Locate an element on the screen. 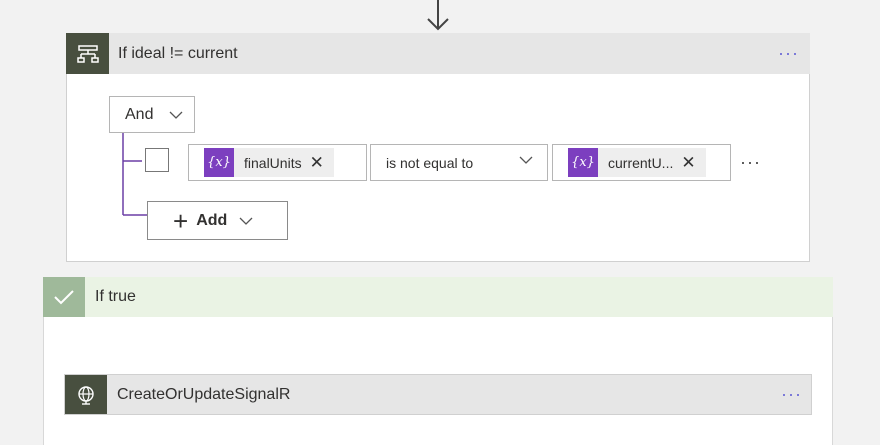 Image resolution: width=880 pixels, height=445 pixels. action-card: CreateOrUpdateSignalR ··· is located at coordinates (438, 394).